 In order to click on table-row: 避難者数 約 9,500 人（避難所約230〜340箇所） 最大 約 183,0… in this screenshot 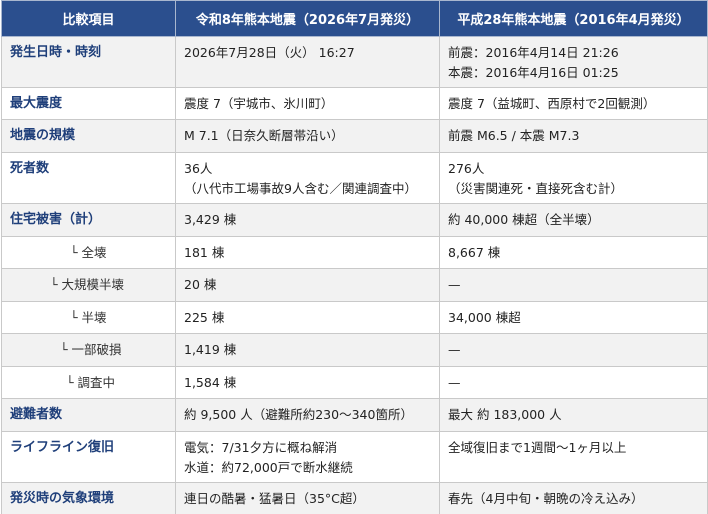, I will do `click(354, 415)`.